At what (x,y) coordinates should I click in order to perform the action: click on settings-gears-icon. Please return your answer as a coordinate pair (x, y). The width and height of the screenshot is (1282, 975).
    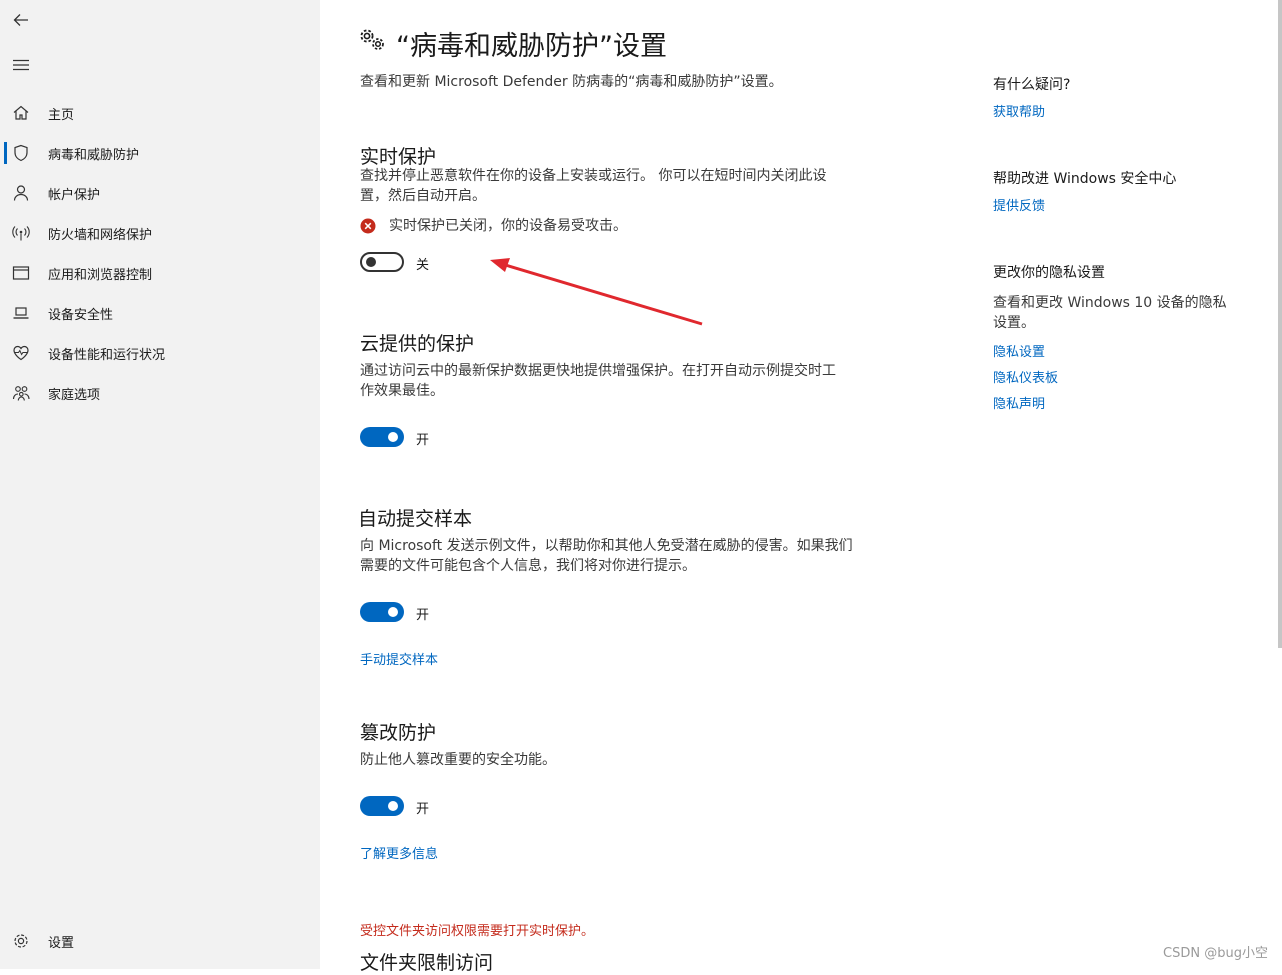
    Looking at the image, I should click on (373, 42).